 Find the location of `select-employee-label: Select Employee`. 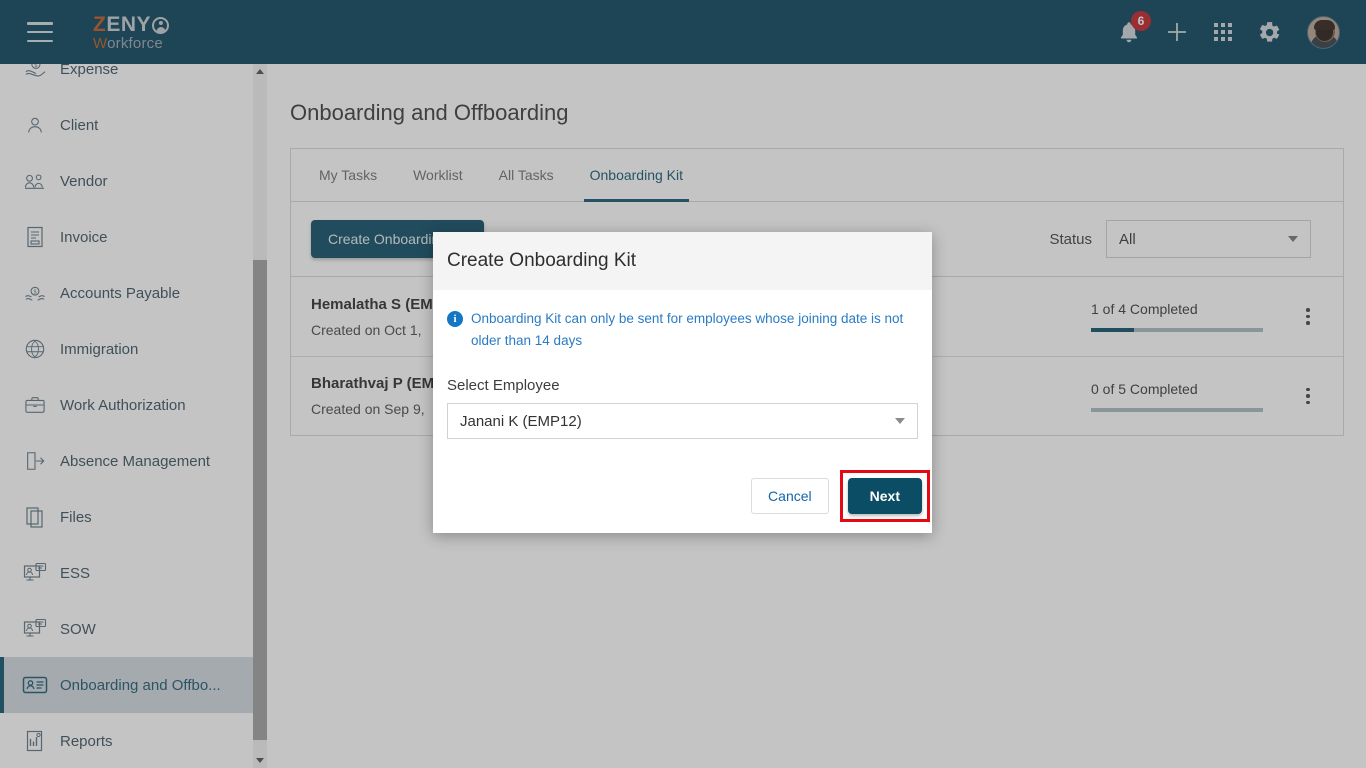

select-employee-label: Select Employee is located at coordinates (503, 385).